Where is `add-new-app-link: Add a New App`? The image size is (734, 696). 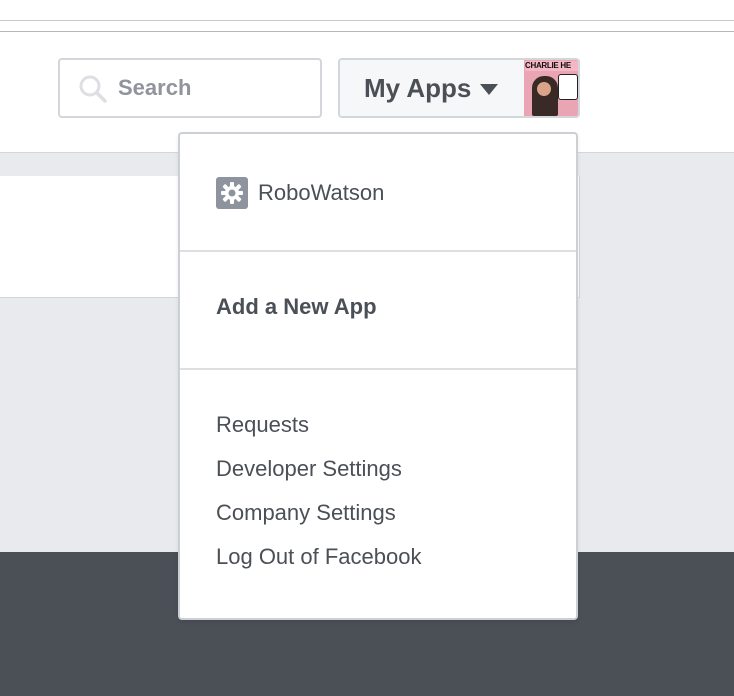
add-new-app-link: Add a New App is located at coordinates (296, 307).